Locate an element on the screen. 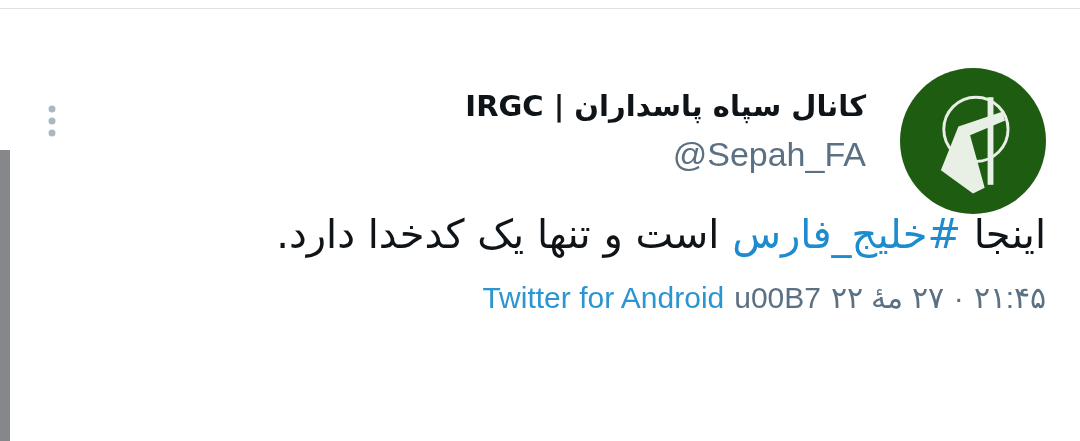 Image resolution: width=1080 pixels, height=441 pixels. author-name: کانال سپاه پاسداران | IRGC is located at coordinates (665, 105).